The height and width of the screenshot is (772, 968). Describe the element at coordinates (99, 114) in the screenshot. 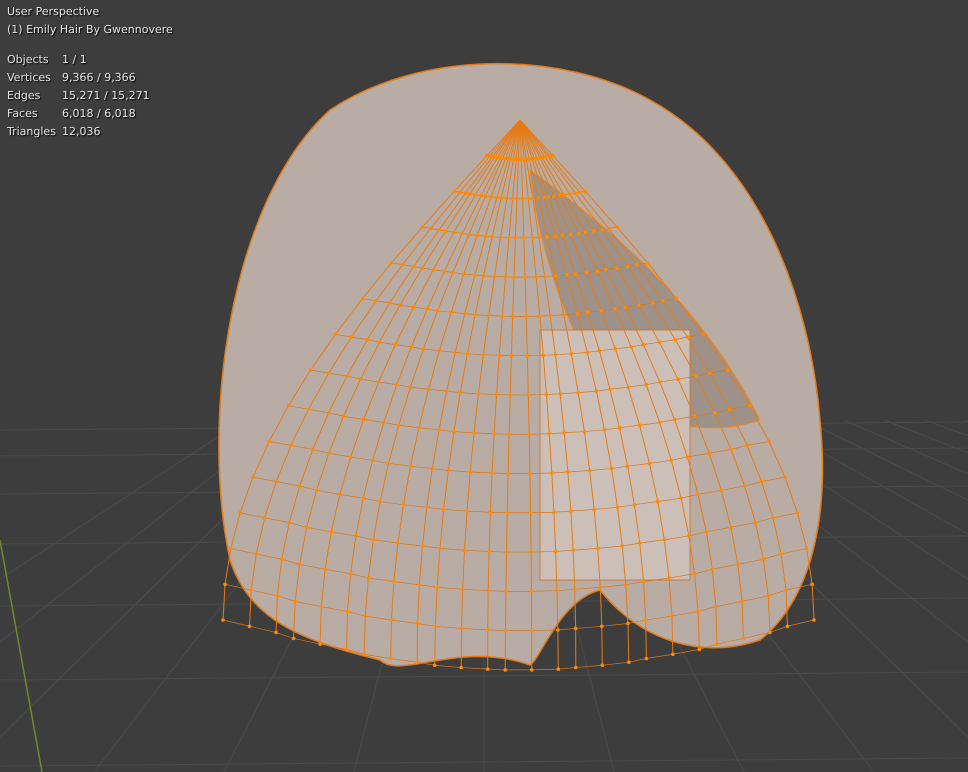

I see `stat-value: 6,018 / 6,018` at that location.